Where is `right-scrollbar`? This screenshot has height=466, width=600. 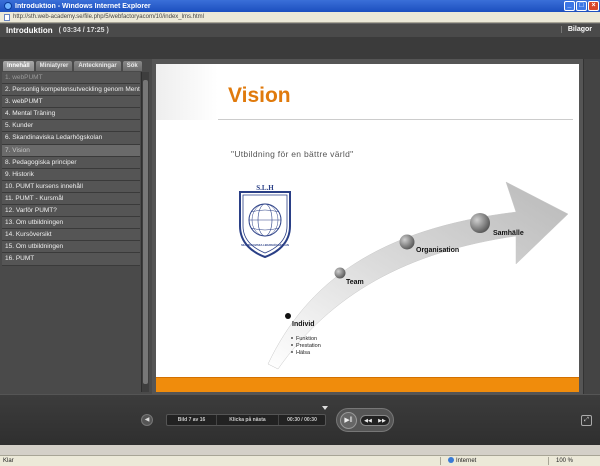 right-scrollbar is located at coordinates (591, 226).